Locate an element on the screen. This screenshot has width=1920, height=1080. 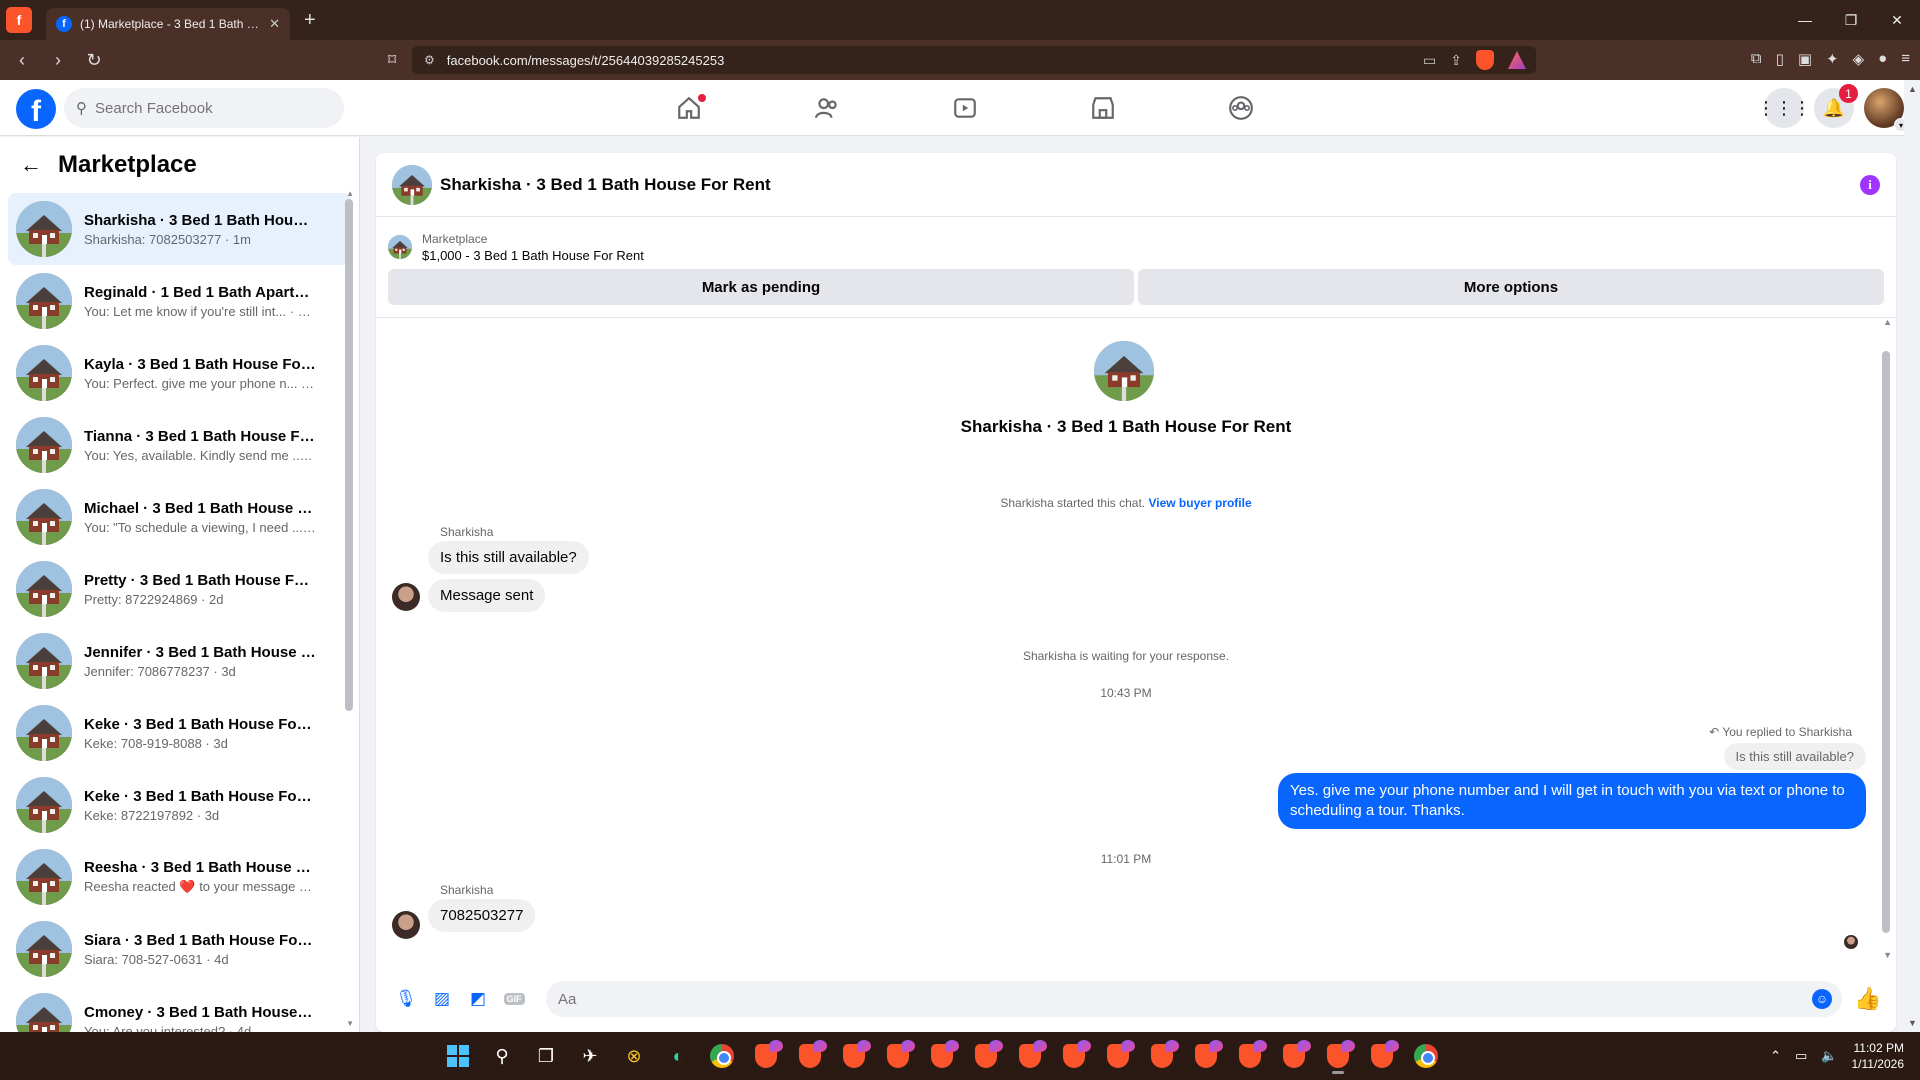
nav-groups is located at coordinates (1241, 108).